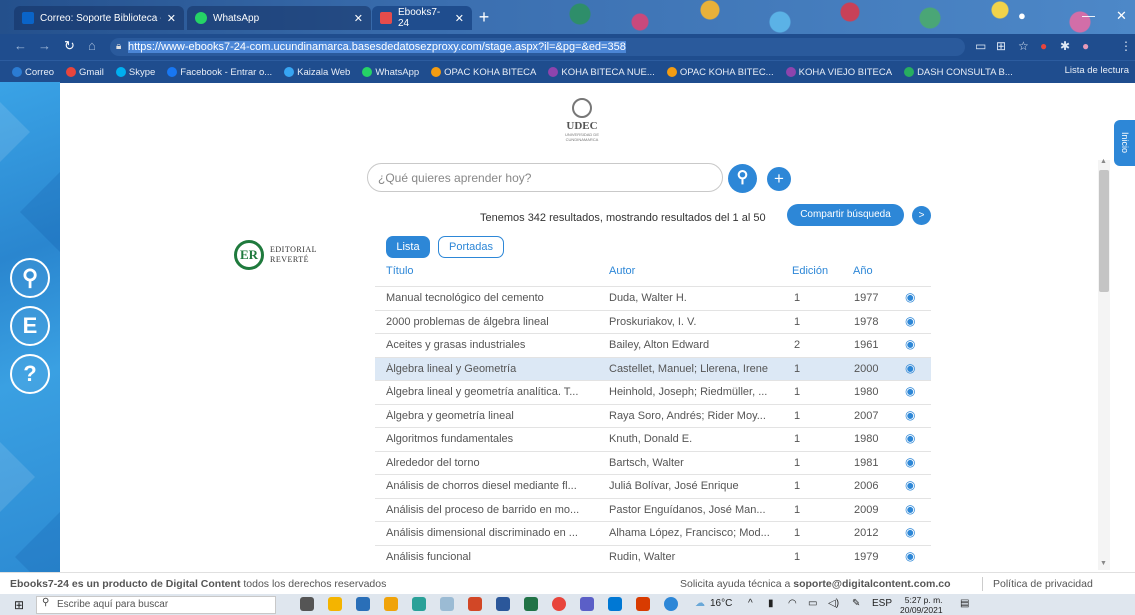 Image resolution: width=1135 pixels, height=615 pixels. What do you see at coordinates (85, 72) in the screenshot?
I see `bookmark-gmail: Gmail` at bounding box center [85, 72].